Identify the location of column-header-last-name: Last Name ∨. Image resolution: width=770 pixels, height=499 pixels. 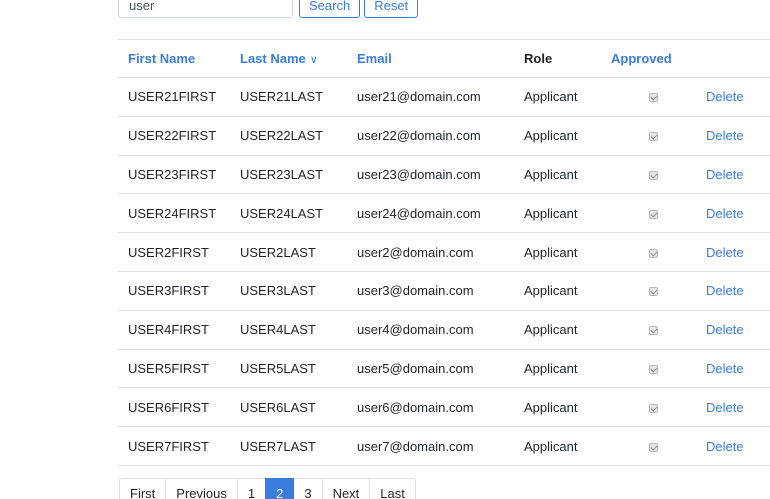
(288, 58).